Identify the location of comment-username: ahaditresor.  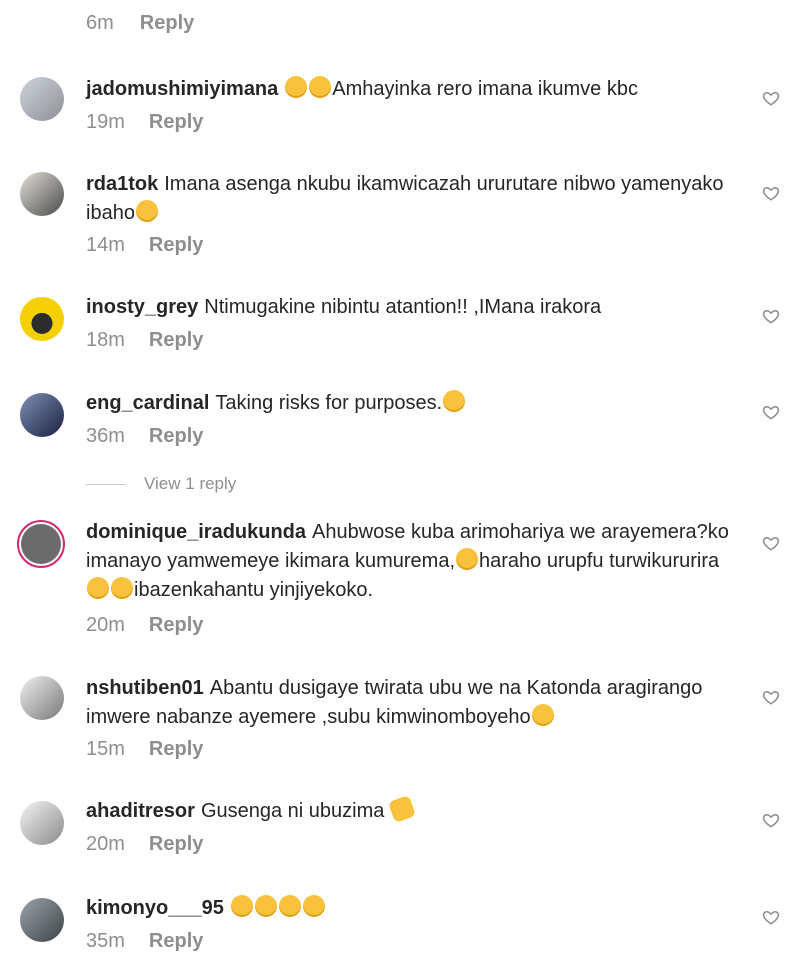
(140, 811).